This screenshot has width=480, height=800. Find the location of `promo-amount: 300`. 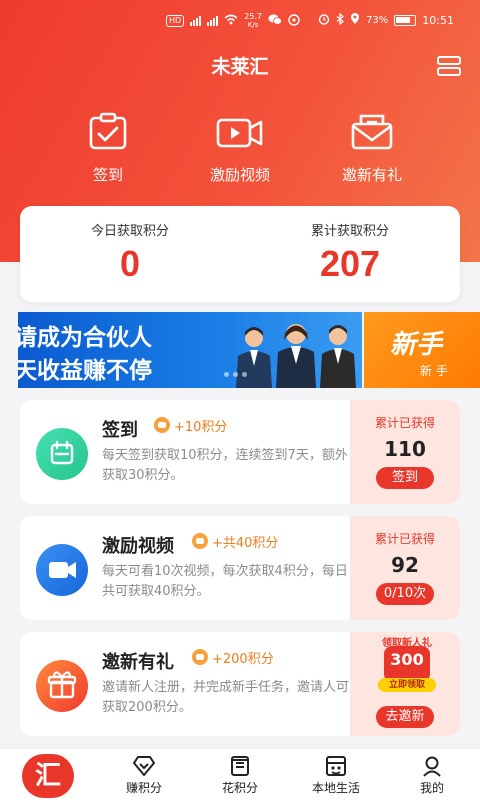

promo-amount: 300 is located at coordinates (407, 664).